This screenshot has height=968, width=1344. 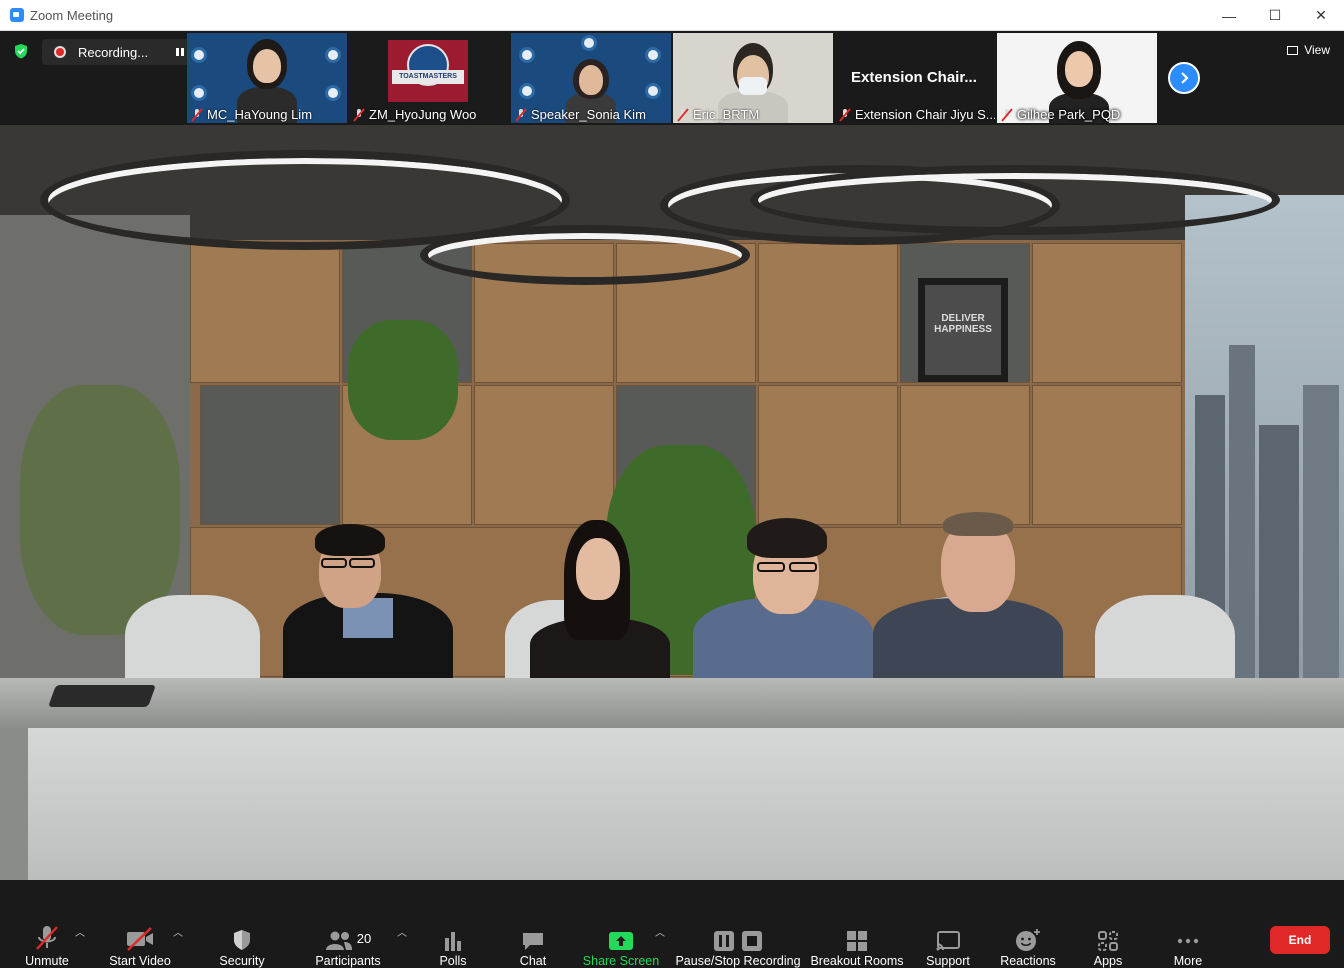 I want to click on participants-button: 20 Participants, so click(x=348, y=924).